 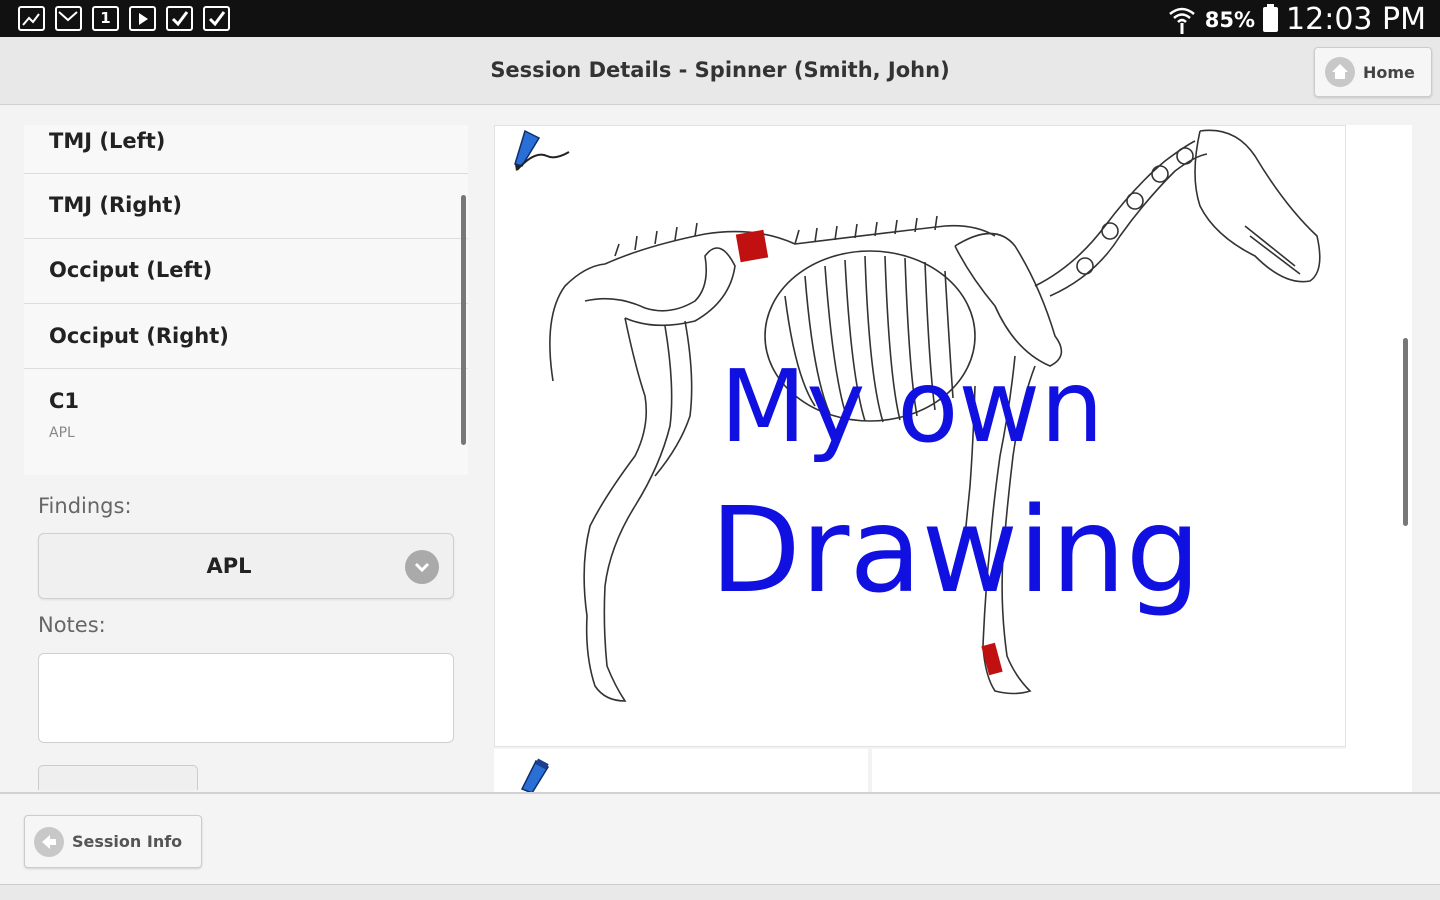 I want to click on home-icon, so click(x=1340, y=72).